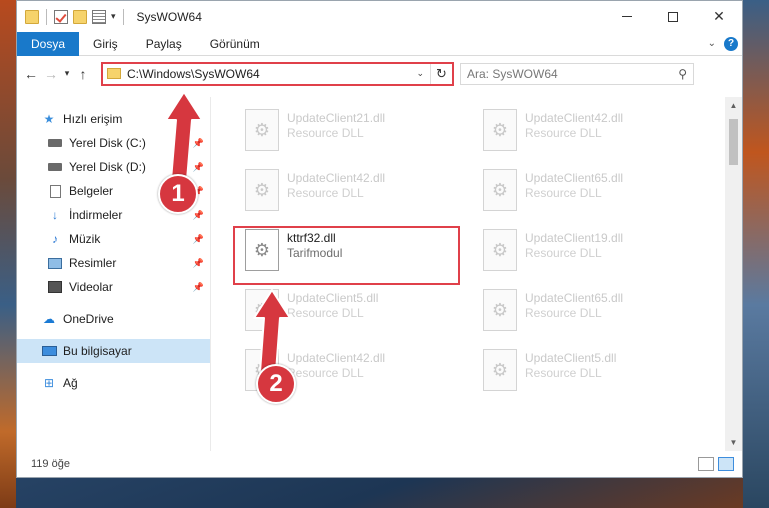  Describe the element at coordinates (571, 358) in the screenshot. I see `file-name: UpdateClient5.dll` at that location.